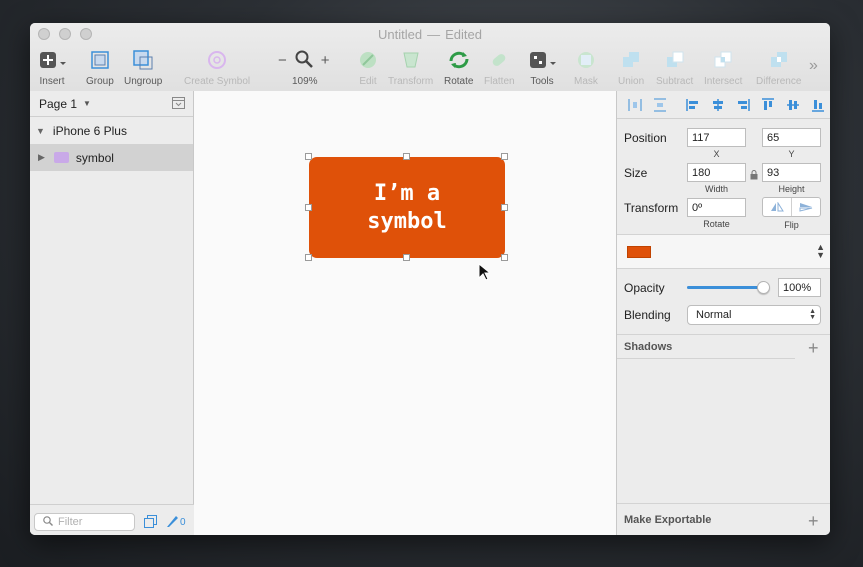 The height and width of the screenshot is (567, 863). What do you see at coordinates (812, 314) in the screenshot?
I see `select-chevron-icon: ▲ ▼` at bounding box center [812, 314].